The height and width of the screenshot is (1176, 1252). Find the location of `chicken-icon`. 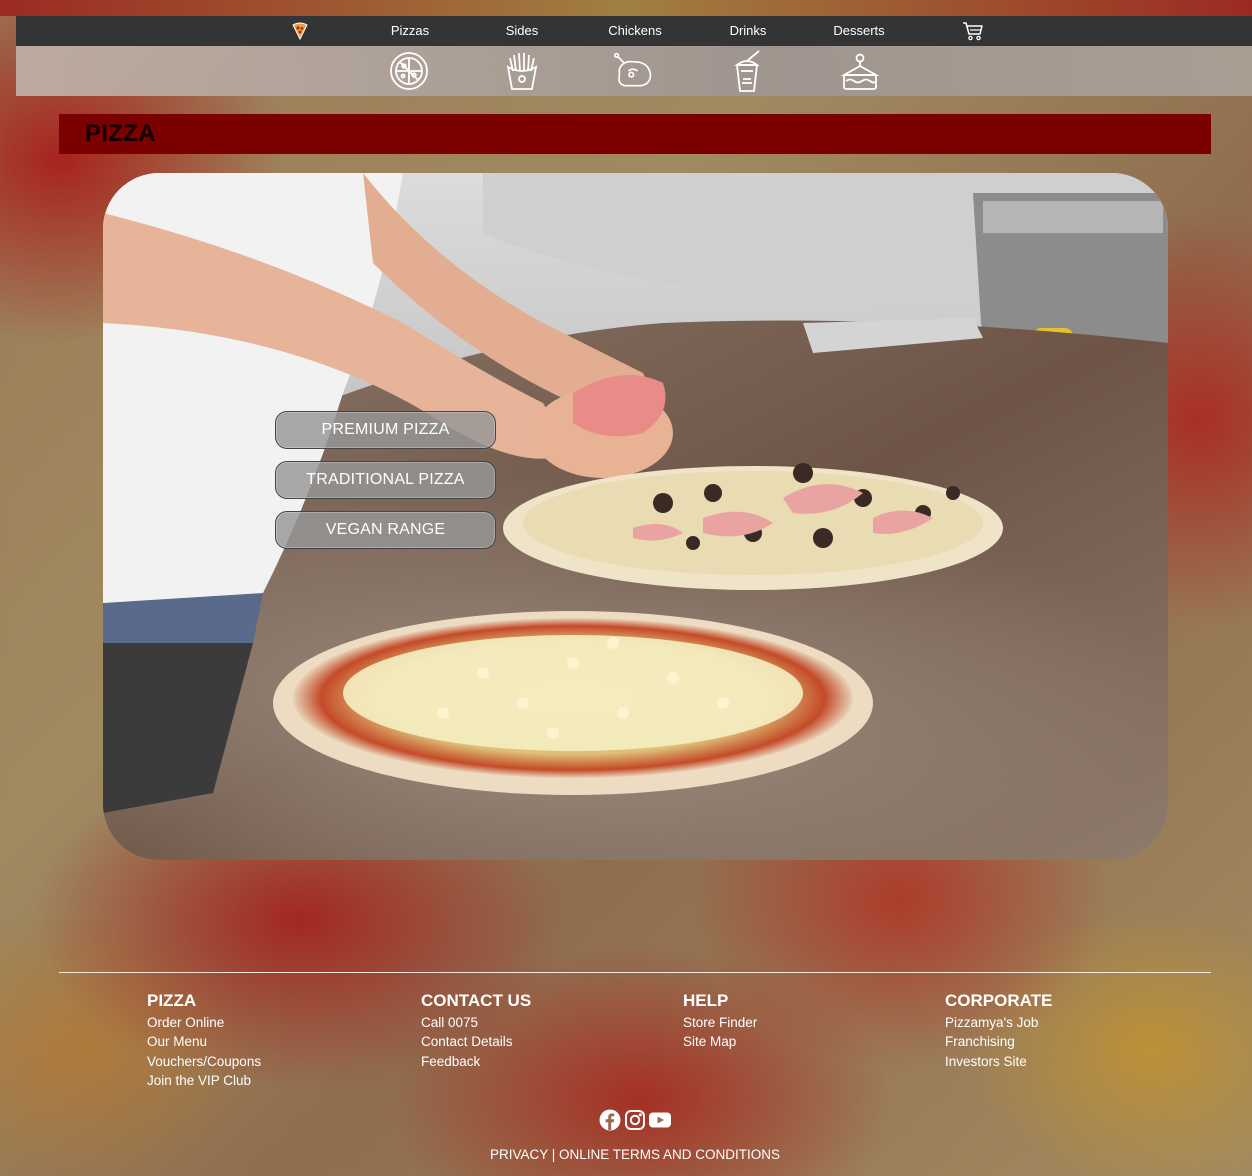

chicken-icon is located at coordinates (634, 71).